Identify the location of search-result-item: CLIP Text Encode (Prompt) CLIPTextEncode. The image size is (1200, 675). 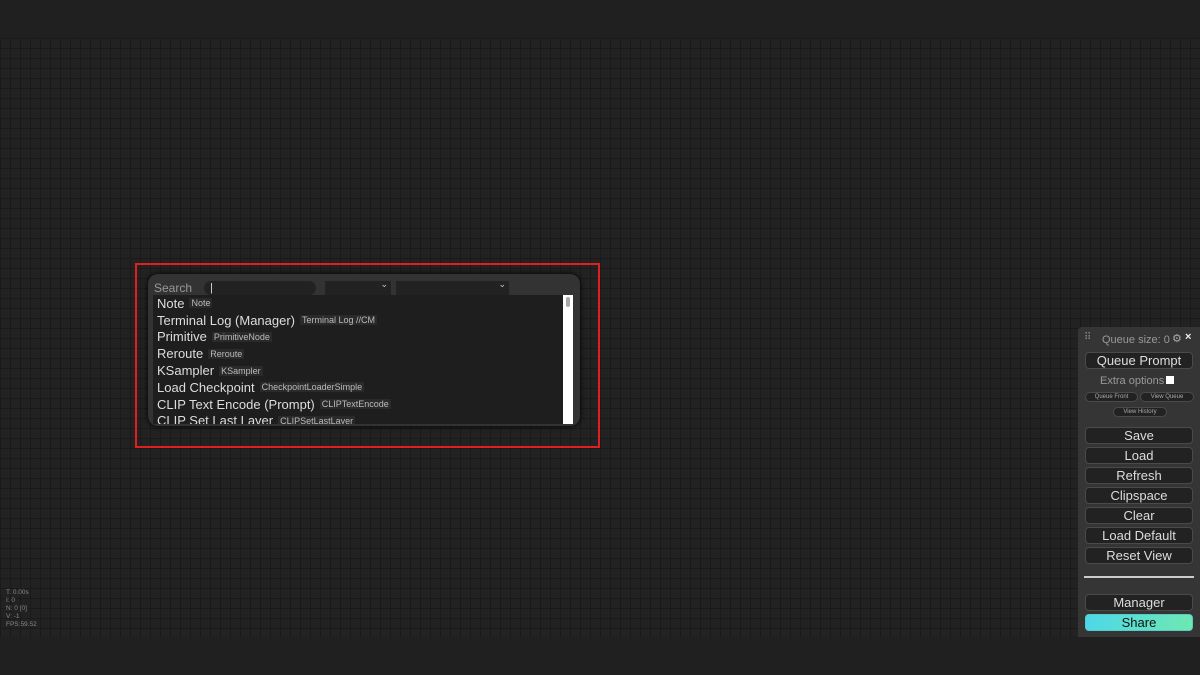
(363, 404).